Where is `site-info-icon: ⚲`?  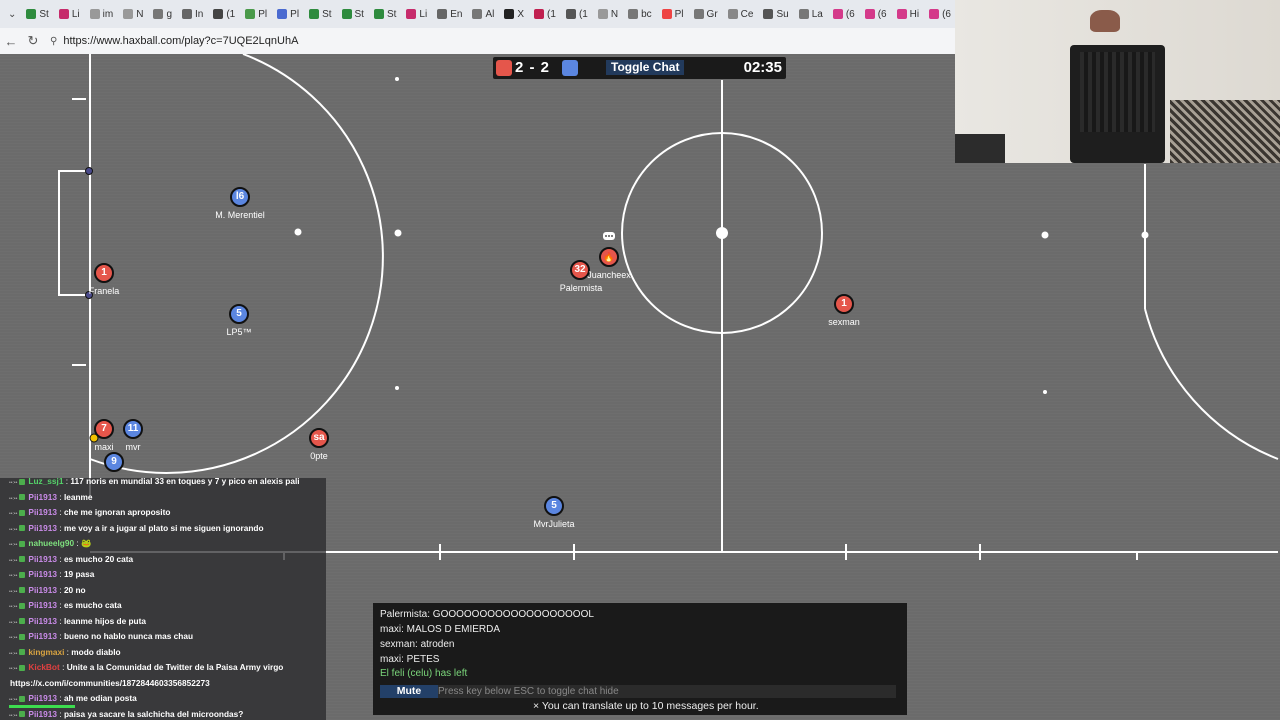 site-info-icon: ⚲ is located at coordinates (53, 41).